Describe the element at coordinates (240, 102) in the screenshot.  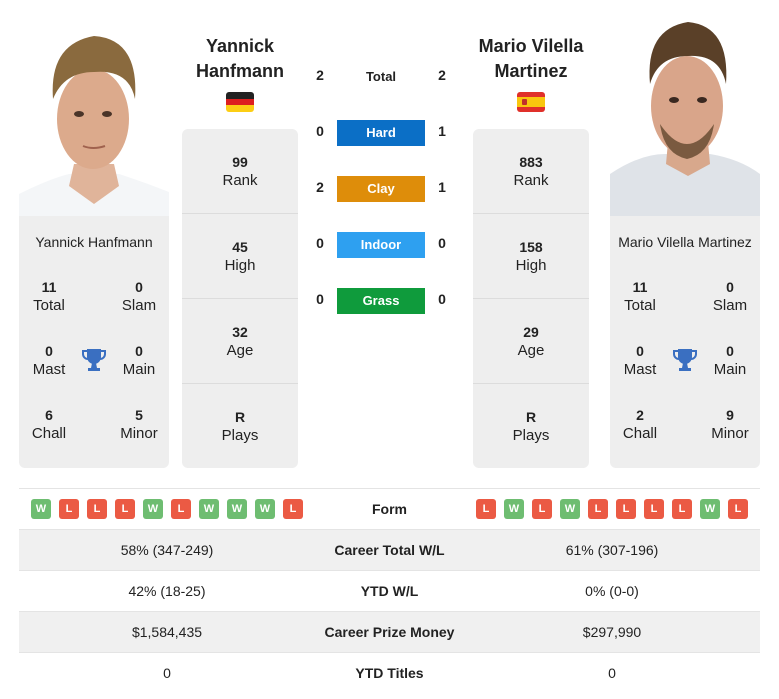
I see `flag-germany-icon` at that location.